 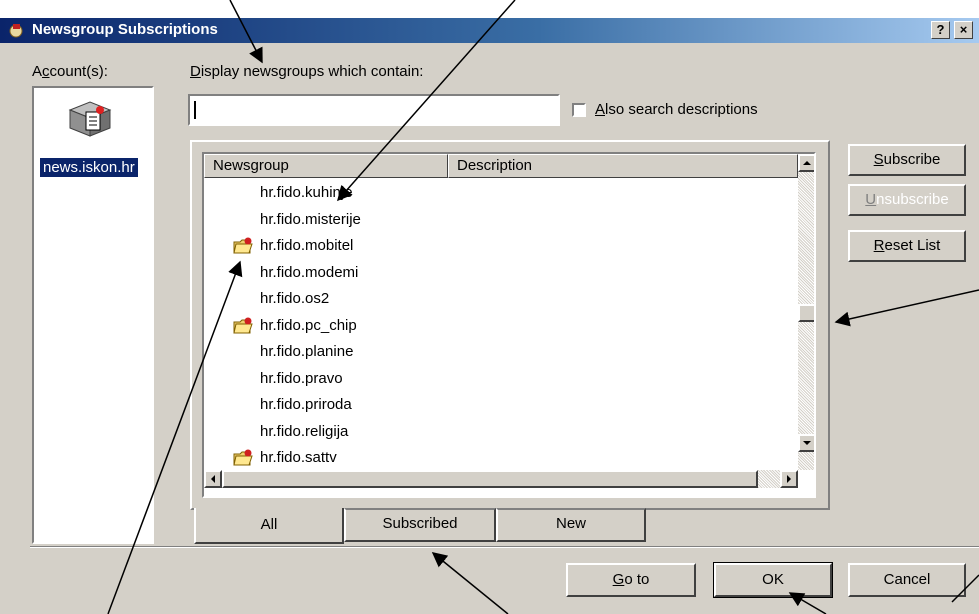 What do you see at coordinates (306, 405) in the screenshot?
I see `list-item: hr.fido.priroda` at bounding box center [306, 405].